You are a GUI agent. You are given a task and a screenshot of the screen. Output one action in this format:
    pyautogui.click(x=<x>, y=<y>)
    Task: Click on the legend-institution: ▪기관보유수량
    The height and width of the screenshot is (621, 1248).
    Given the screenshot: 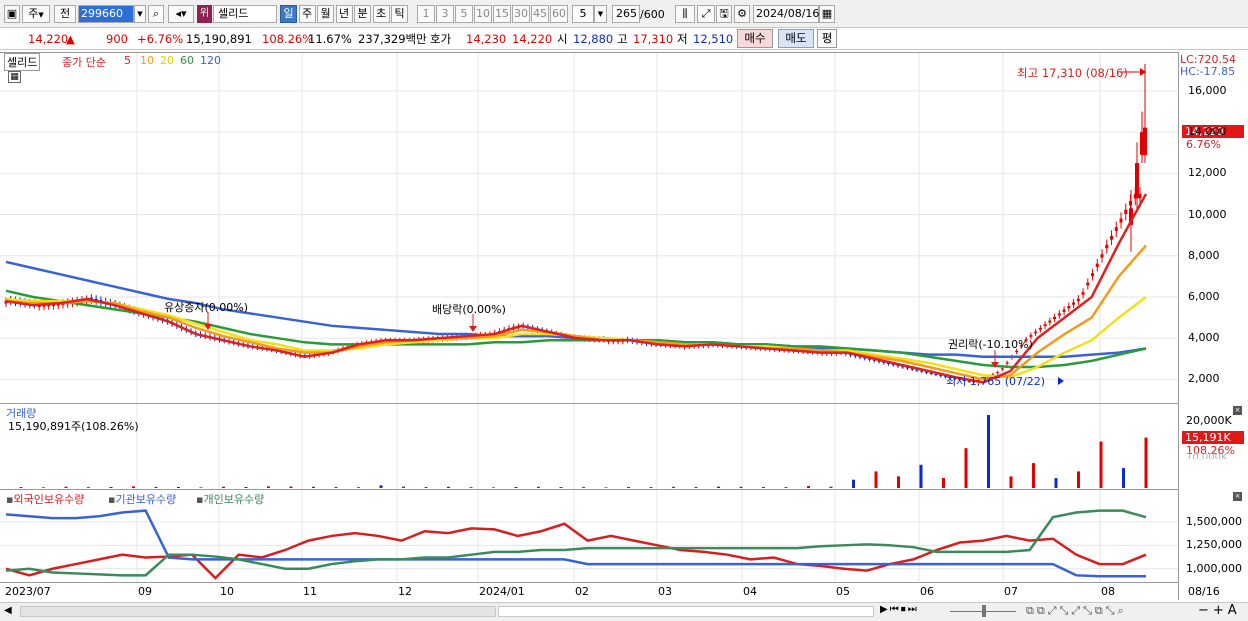 What is the action you would take?
    pyautogui.click(x=142, y=499)
    